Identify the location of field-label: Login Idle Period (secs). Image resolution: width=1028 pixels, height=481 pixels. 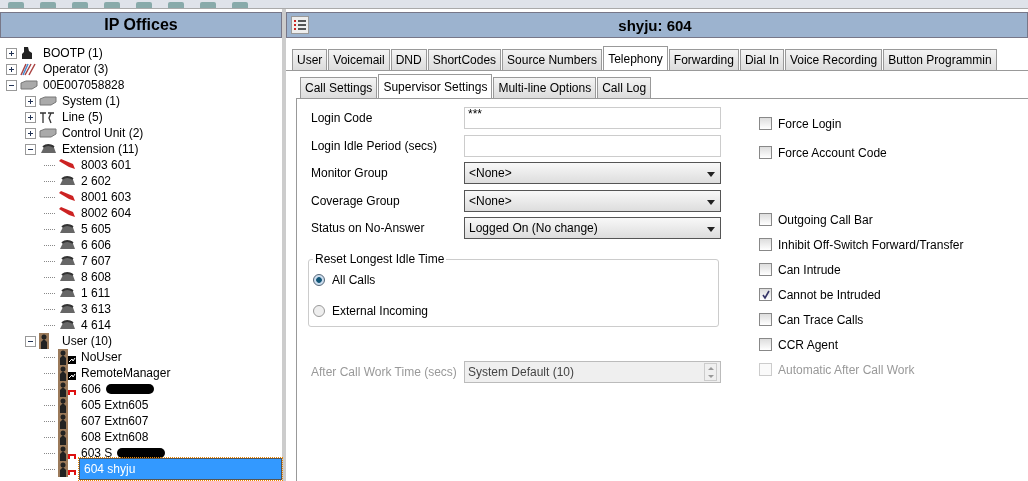
(374, 145).